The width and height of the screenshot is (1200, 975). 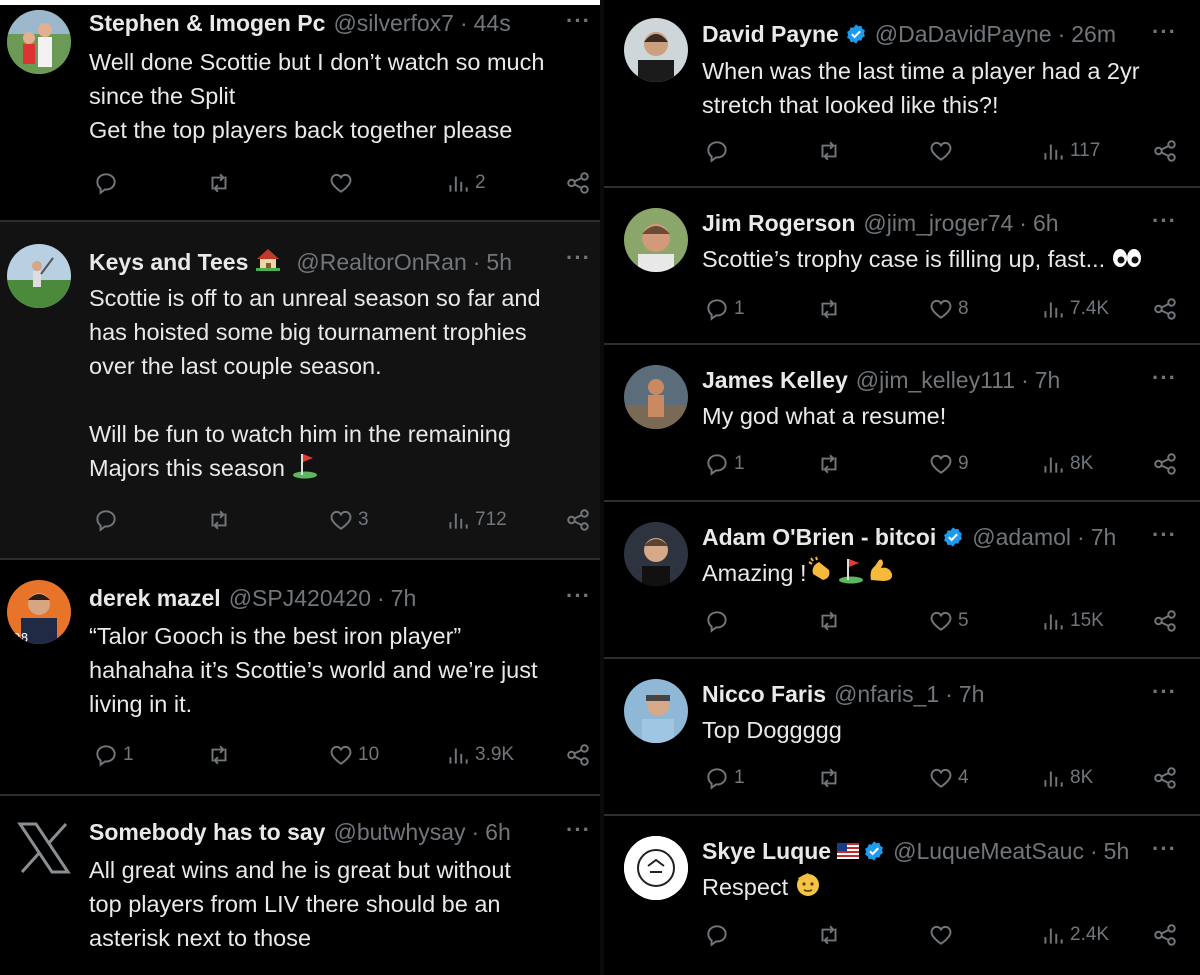 What do you see at coordinates (300, 598) in the screenshot?
I see `handle: @SPJ420420` at bounding box center [300, 598].